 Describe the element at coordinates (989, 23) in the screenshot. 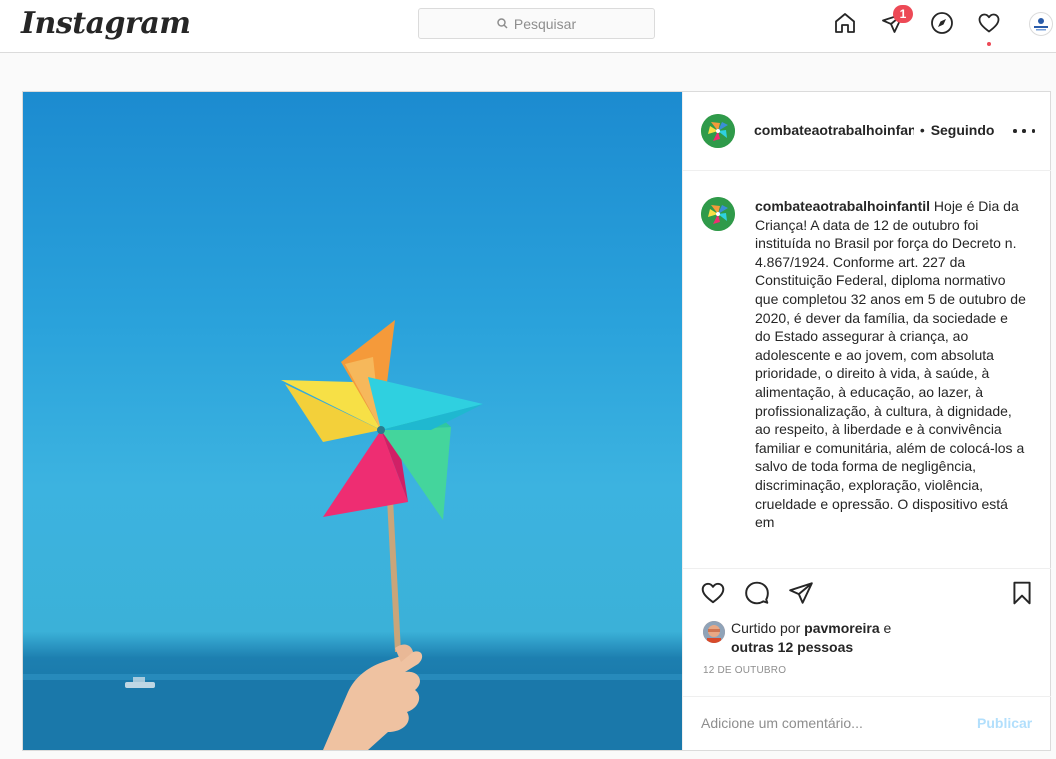

I see `activity-heart-icon` at that location.